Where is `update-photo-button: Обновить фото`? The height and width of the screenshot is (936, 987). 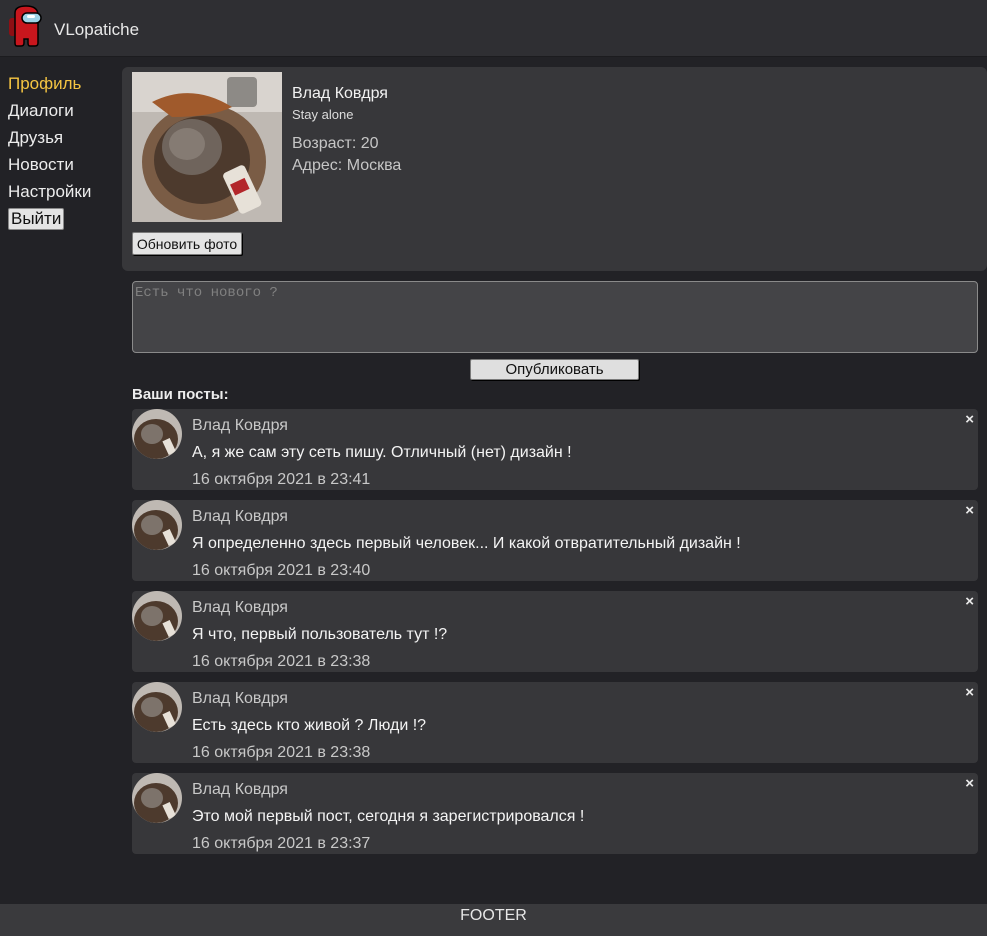
update-photo-button: Обновить фото is located at coordinates (187, 243).